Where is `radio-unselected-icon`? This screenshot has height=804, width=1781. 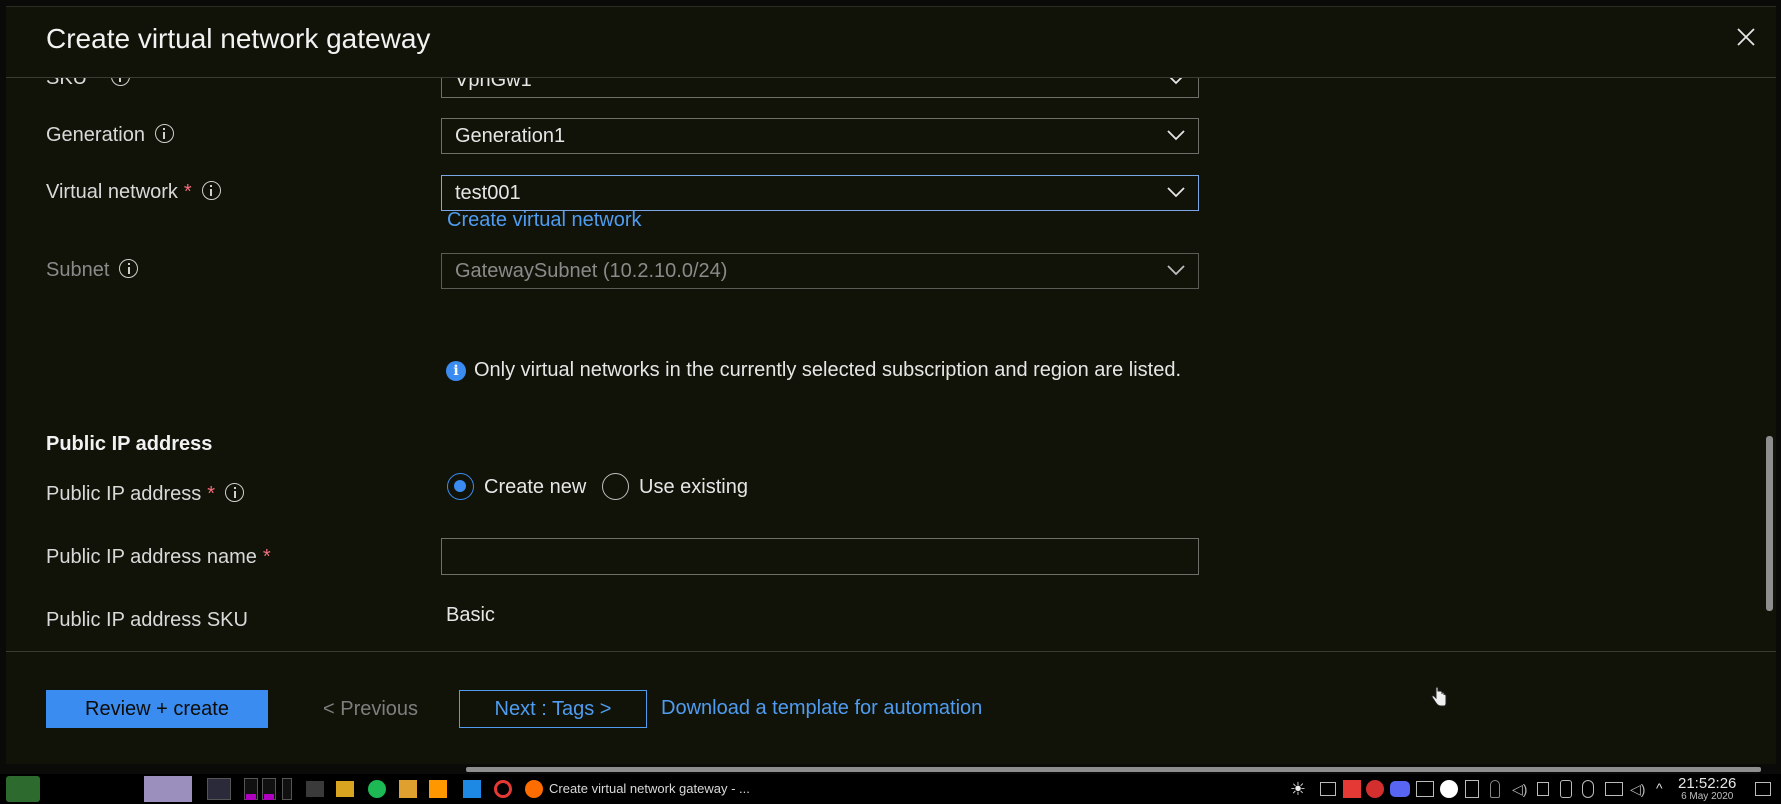
radio-unselected-icon is located at coordinates (615, 486).